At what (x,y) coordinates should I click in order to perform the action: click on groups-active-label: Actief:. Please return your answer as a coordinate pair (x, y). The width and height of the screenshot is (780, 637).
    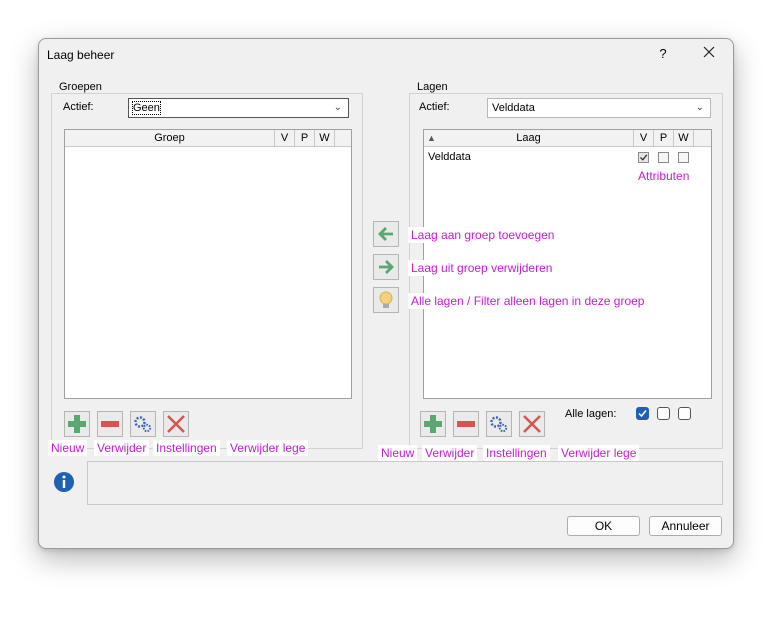
    Looking at the image, I should click on (78, 107).